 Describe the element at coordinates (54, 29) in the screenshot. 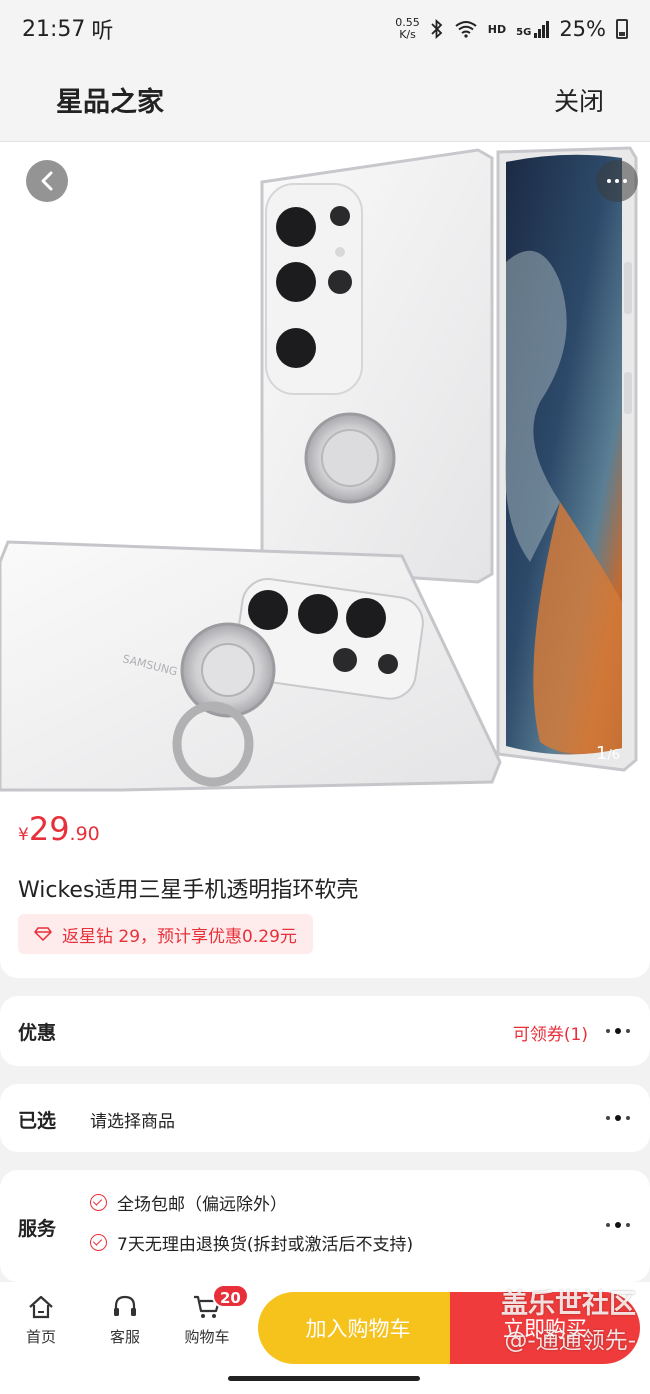

I see `status-time: 21:57` at that location.